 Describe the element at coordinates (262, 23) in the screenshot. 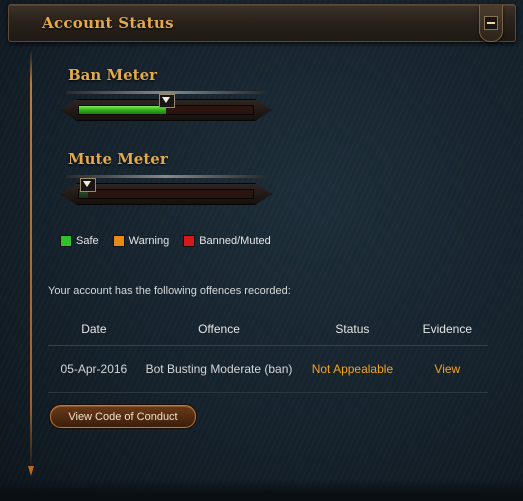

I see `panel-header: Account Status` at that location.